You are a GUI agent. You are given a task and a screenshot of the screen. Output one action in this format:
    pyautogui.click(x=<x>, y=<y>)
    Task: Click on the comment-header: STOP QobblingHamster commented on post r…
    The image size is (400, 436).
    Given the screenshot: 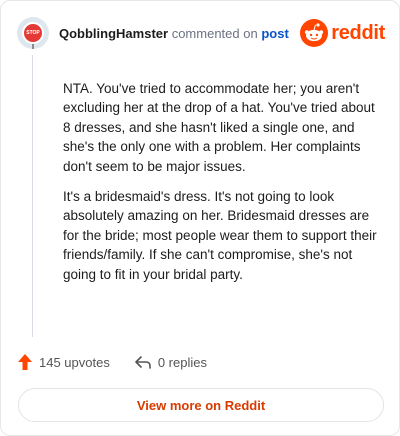 What is the action you would take?
    pyautogui.click(x=201, y=33)
    